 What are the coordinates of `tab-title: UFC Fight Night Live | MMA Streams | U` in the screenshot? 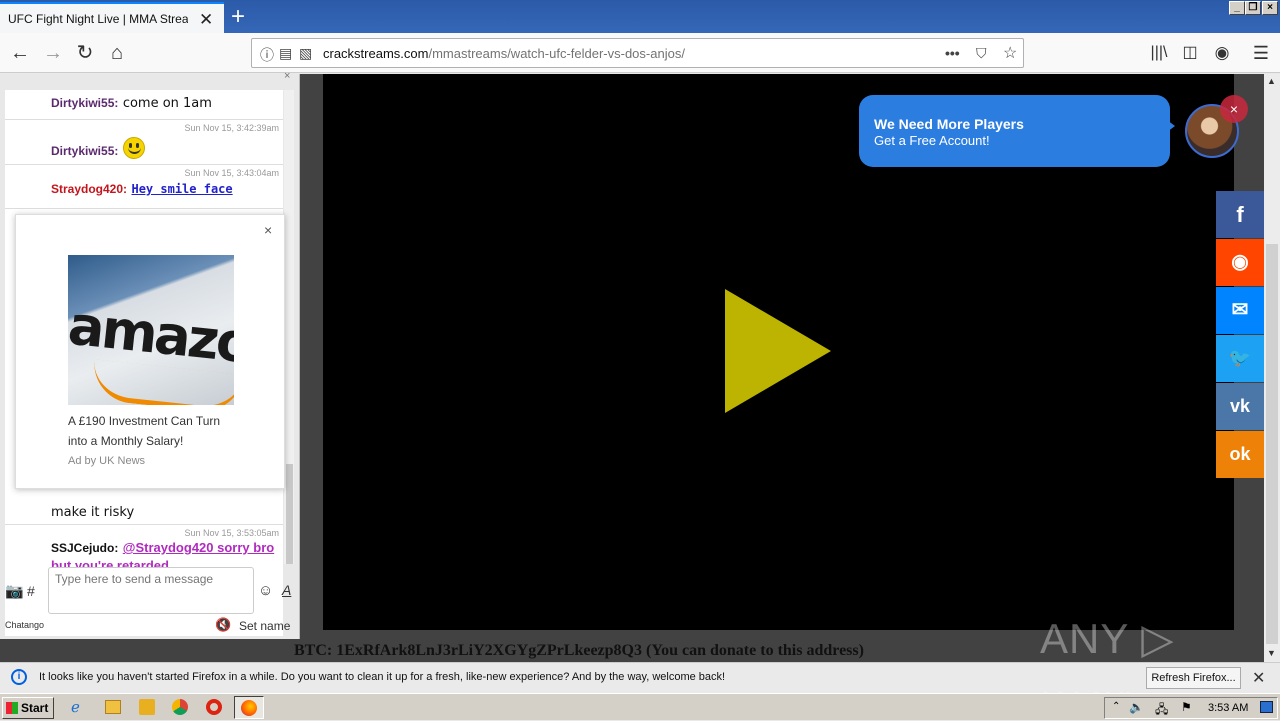 It's located at (98, 19).